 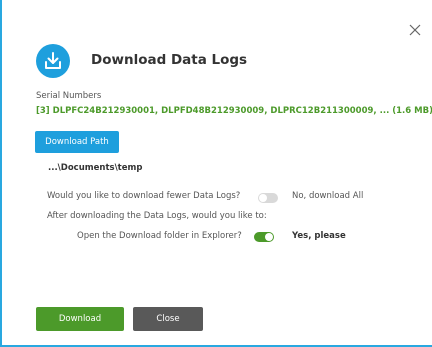 I want to click on download-button: Download, so click(x=80, y=319).